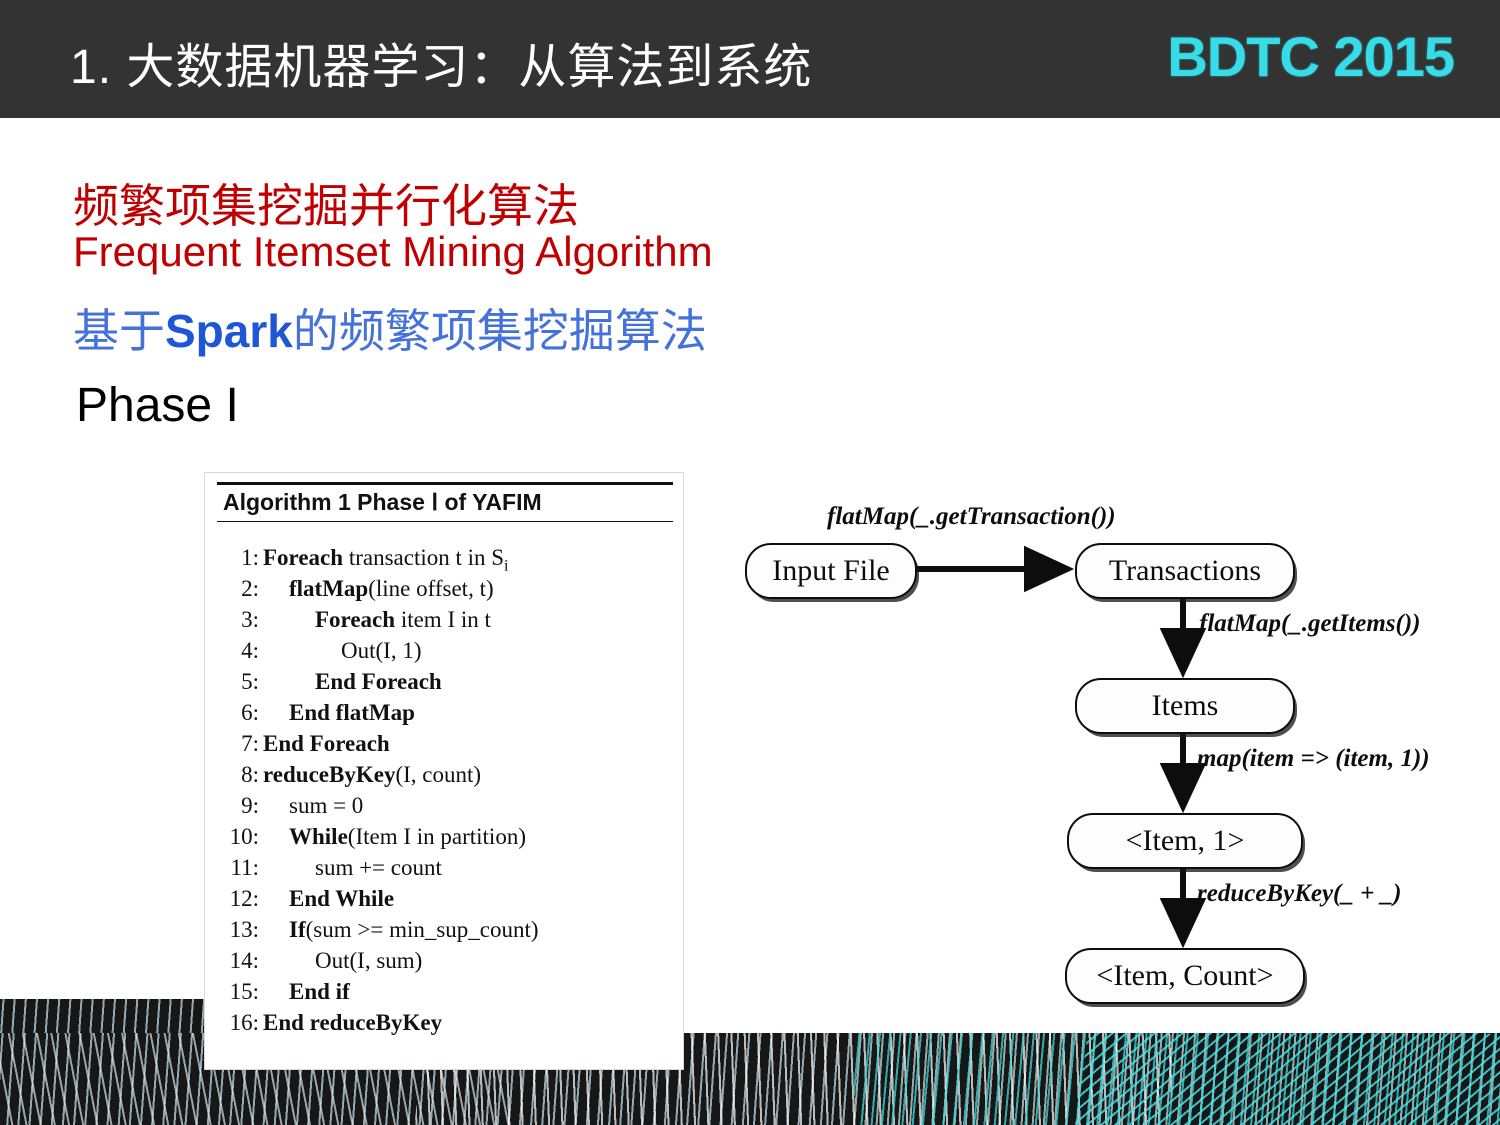  What do you see at coordinates (326, 805) in the screenshot?
I see `algorithm-line-text: sum = 0` at bounding box center [326, 805].